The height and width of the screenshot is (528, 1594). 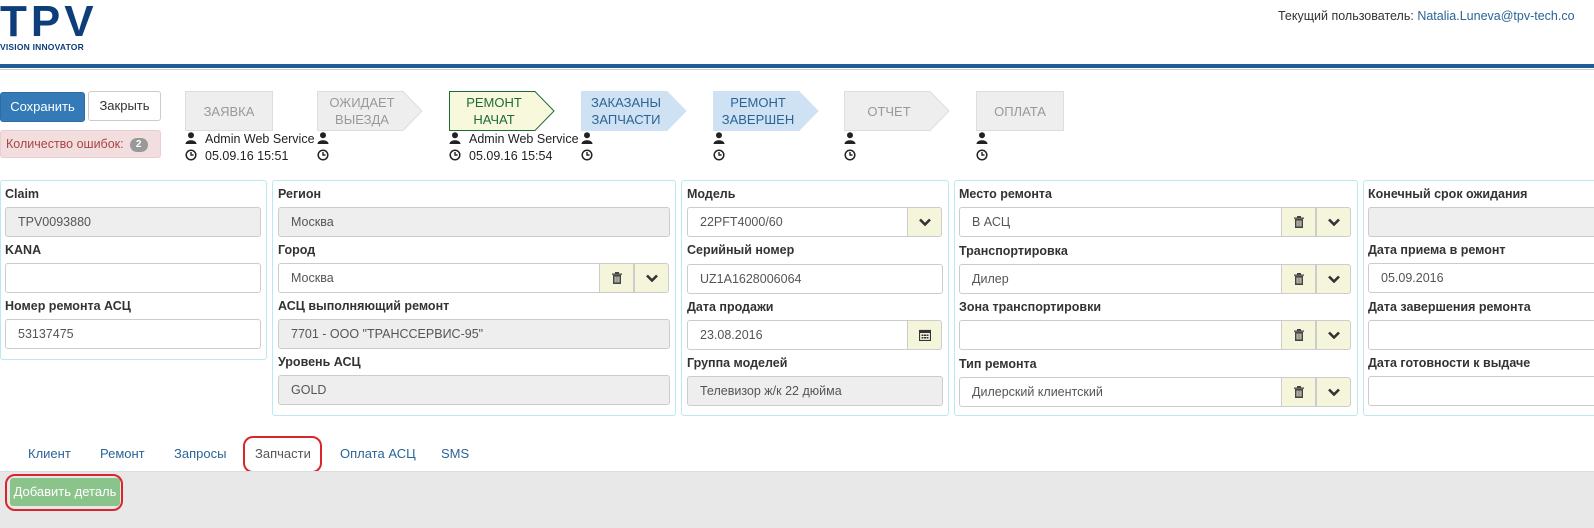 I want to click on step-time: 05.09.16 15:51, so click(x=236, y=156).